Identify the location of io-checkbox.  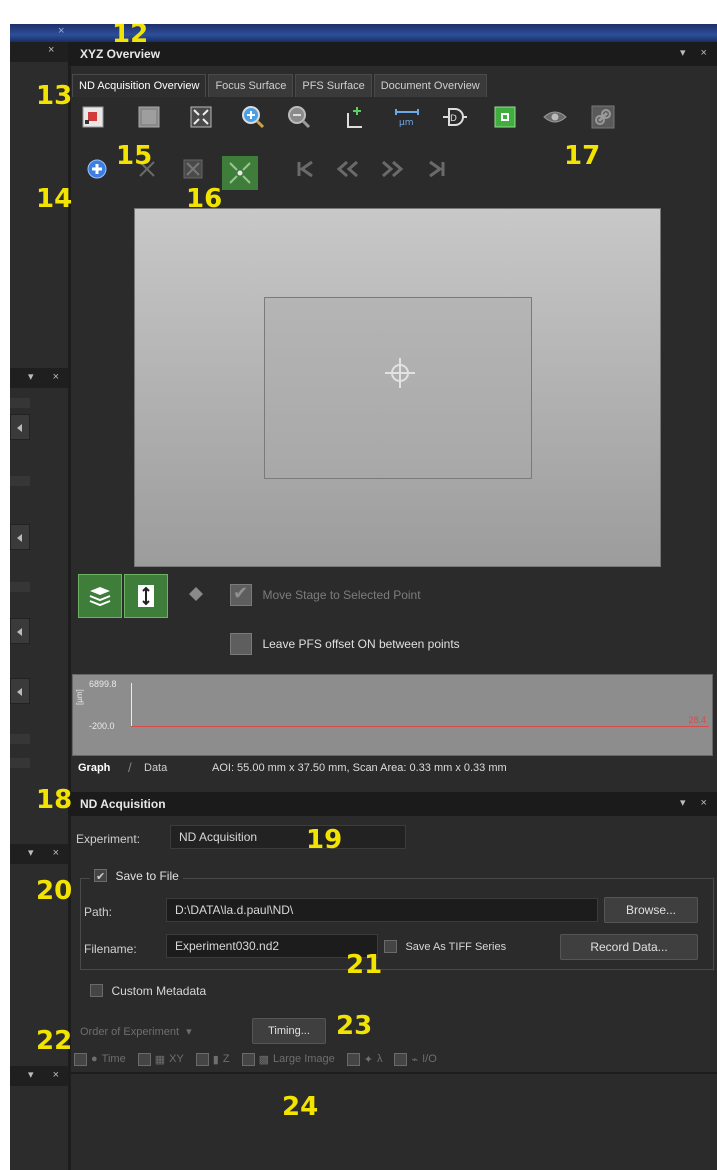
(401, 1059).